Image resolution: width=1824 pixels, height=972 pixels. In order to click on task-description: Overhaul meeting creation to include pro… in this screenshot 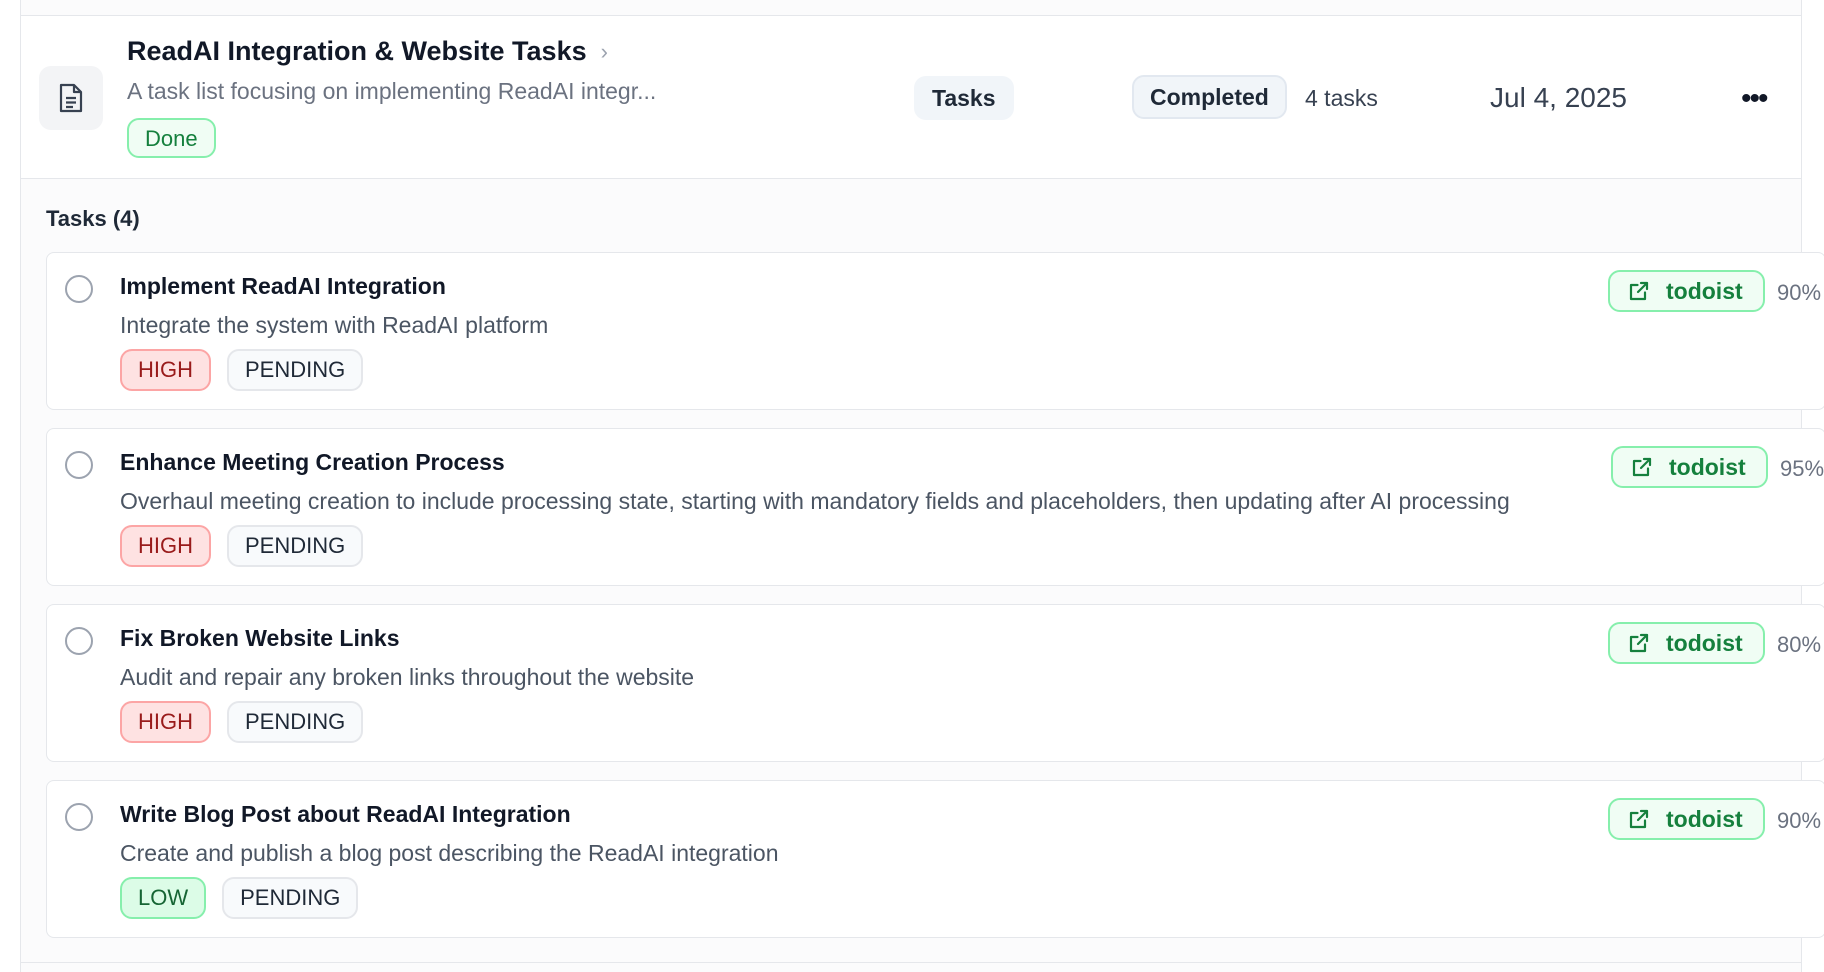, I will do `click(815, 501)`.